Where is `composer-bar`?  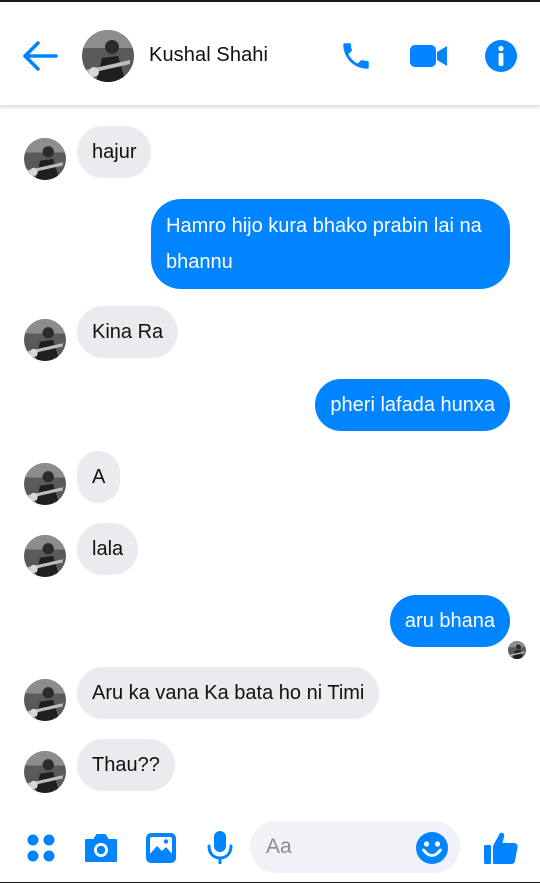
composer-bar is located at coordinates (270, 848).